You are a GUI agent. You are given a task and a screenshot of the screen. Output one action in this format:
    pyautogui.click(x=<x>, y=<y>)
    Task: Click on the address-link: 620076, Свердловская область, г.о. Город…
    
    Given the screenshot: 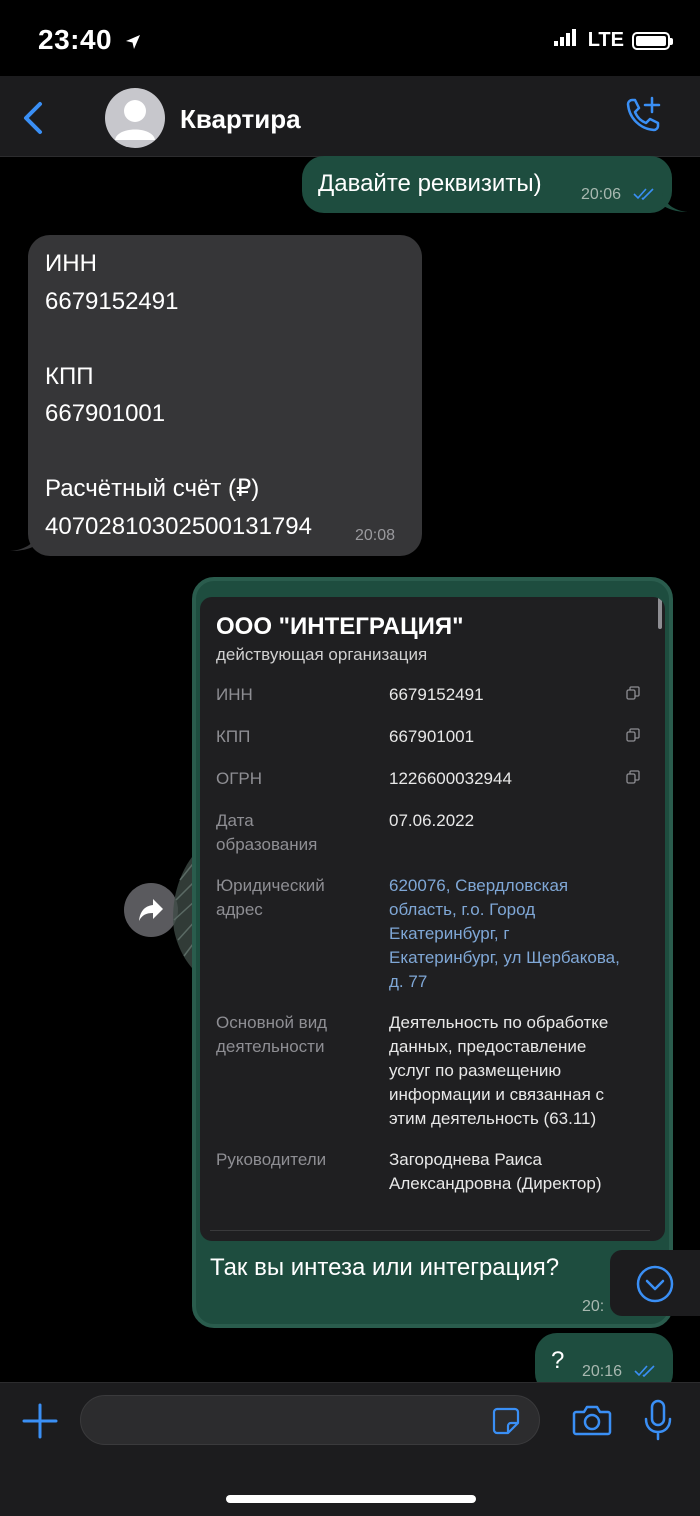 What is the action you would take?
    pyautogui.click(x=504, y=934)
    